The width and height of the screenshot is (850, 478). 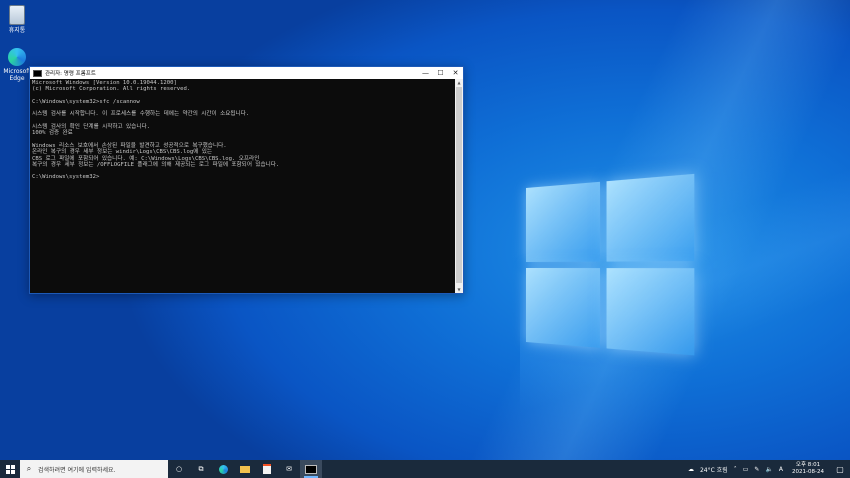 What do you see at coordinates (77, 470) in the screenshot?
I see `search-placeholder: 검색하려면 여기에 입력하세요.` at bounding box center [77, 470].